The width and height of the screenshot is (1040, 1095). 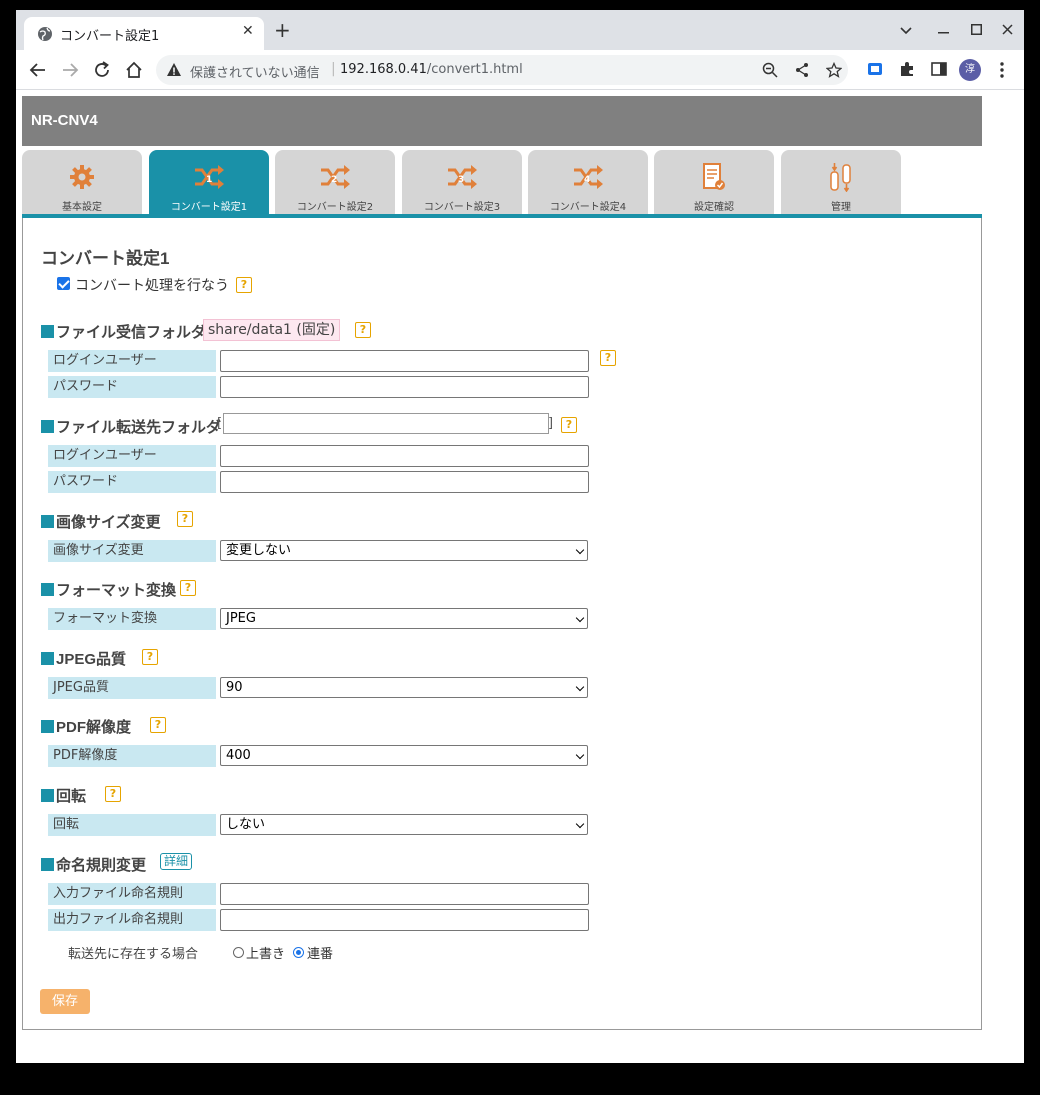 I want to click on serial-radio, so click(x=298, y=952).